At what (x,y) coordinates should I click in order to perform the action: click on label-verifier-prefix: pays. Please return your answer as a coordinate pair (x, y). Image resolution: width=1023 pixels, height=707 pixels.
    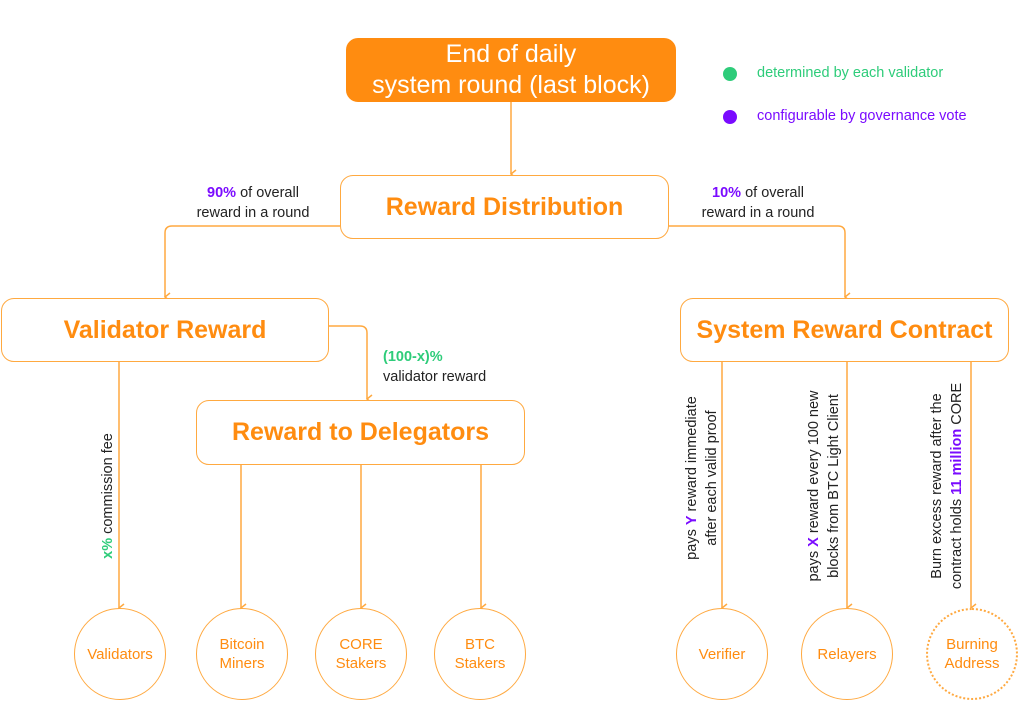
    Looking at the image, I should click on (692, 542).